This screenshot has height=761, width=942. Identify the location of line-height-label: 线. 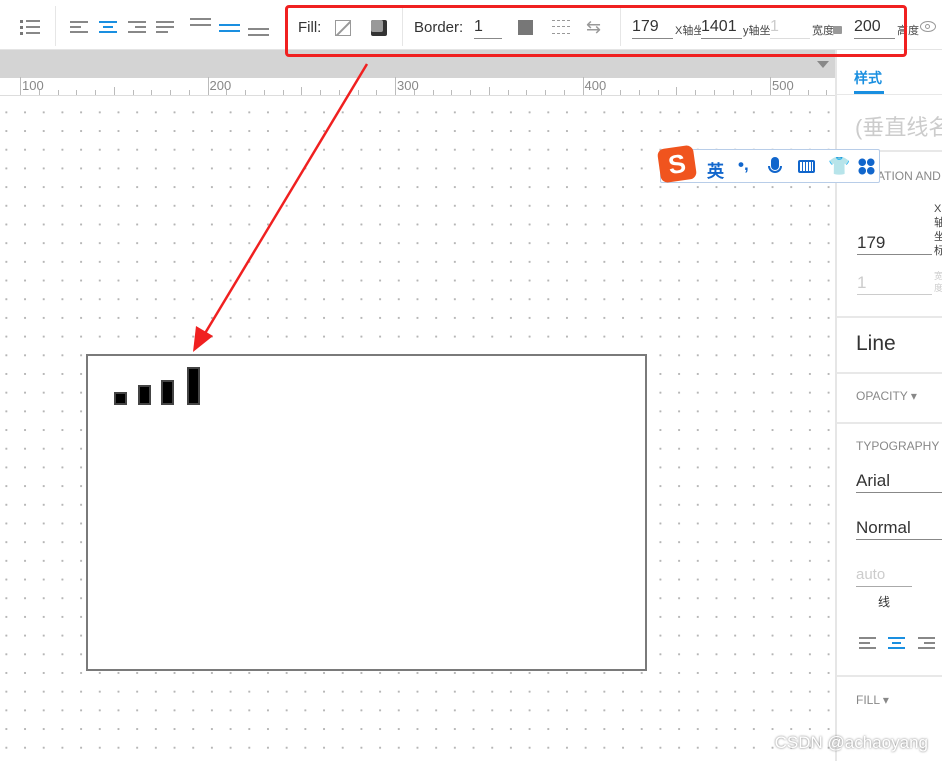
(884, 602).